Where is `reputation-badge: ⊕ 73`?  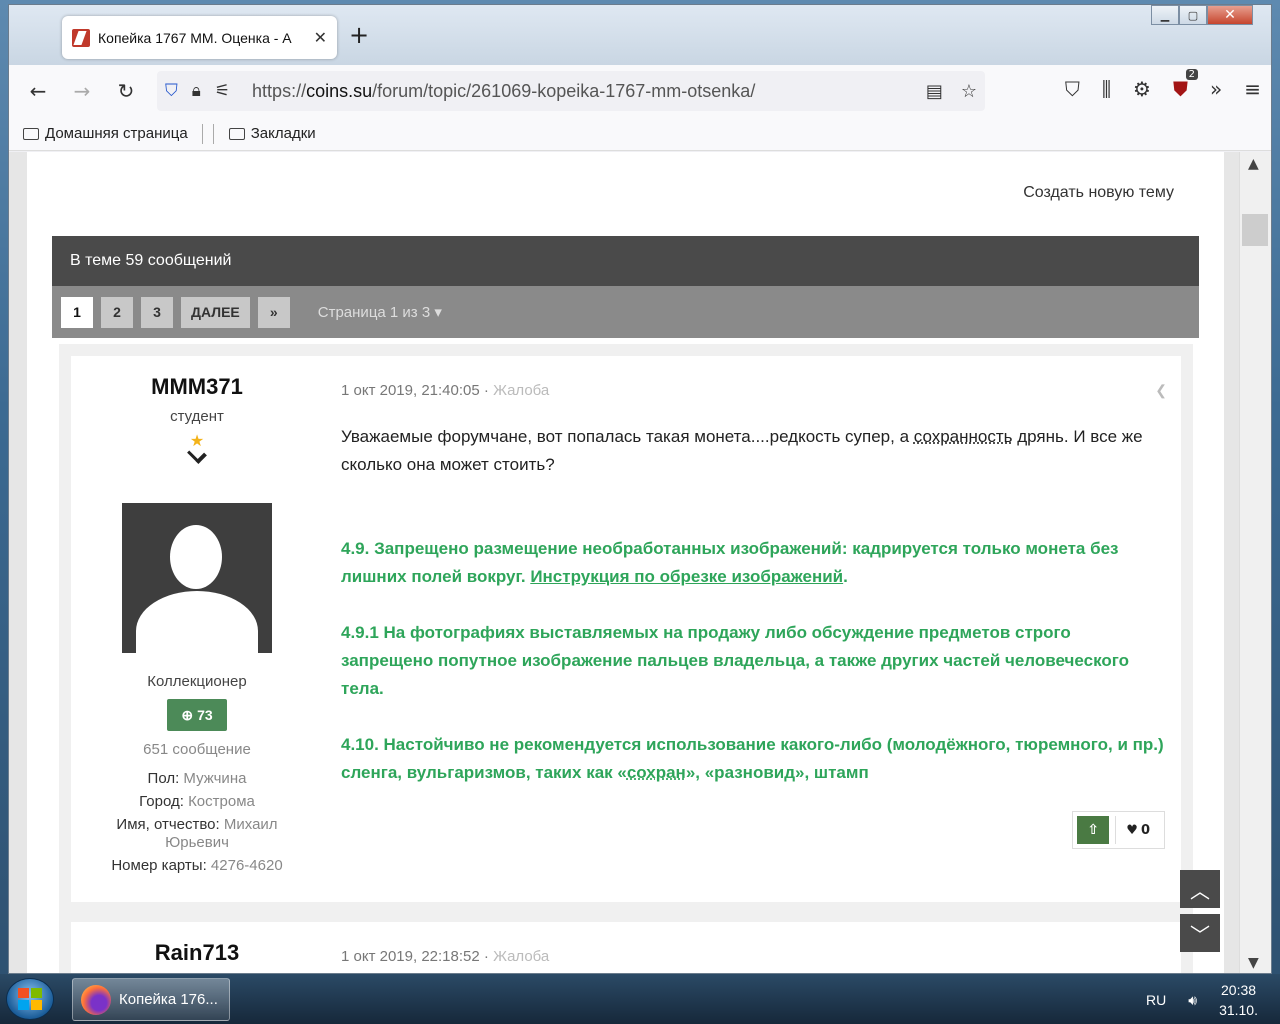 reputation-badge: ⊕ 73 is located at coordinates (197, 715).